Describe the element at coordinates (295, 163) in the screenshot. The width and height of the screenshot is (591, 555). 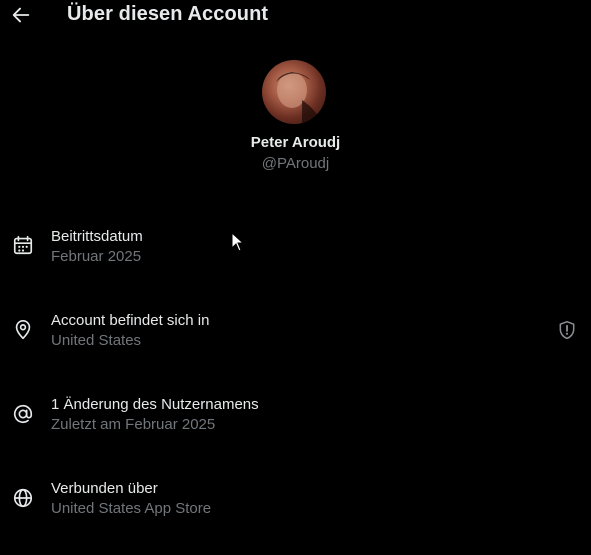
I see `profile-handle: @PAroudj` at that location.